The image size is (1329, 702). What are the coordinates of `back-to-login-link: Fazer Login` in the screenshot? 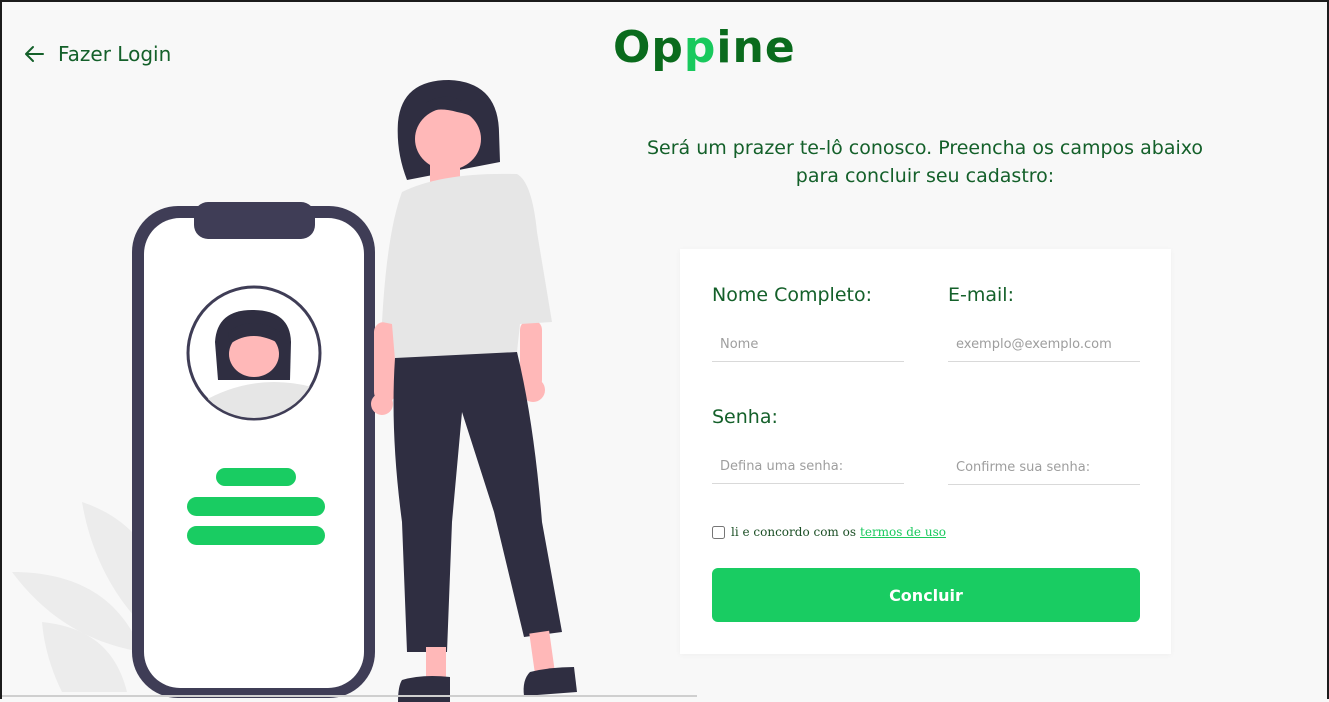 It's located at (97, 54).